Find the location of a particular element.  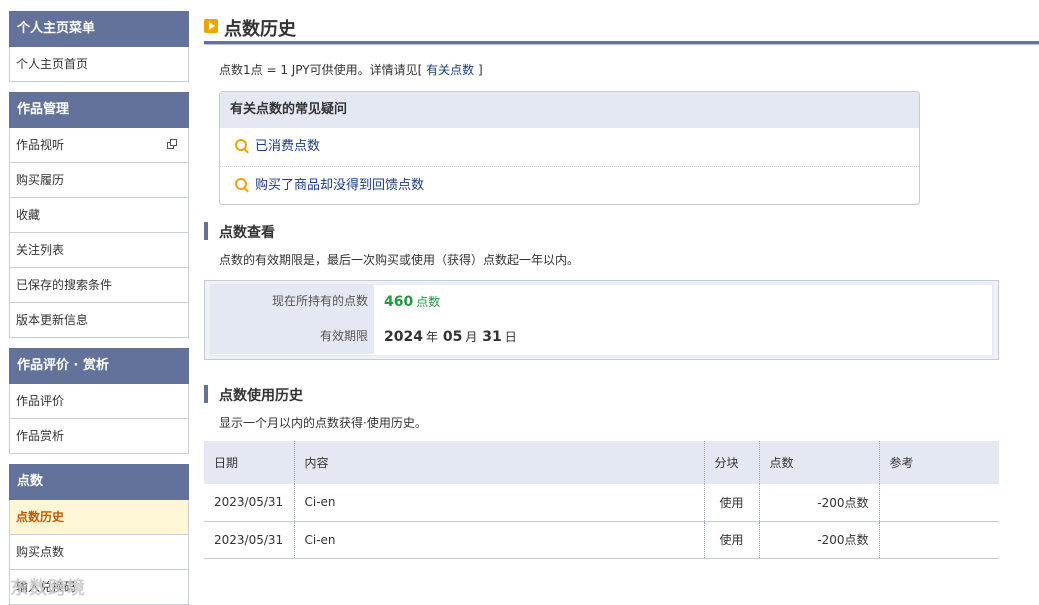

sidebar-item-purchase-history: 购买履历 is located at coordinates (99, 180).